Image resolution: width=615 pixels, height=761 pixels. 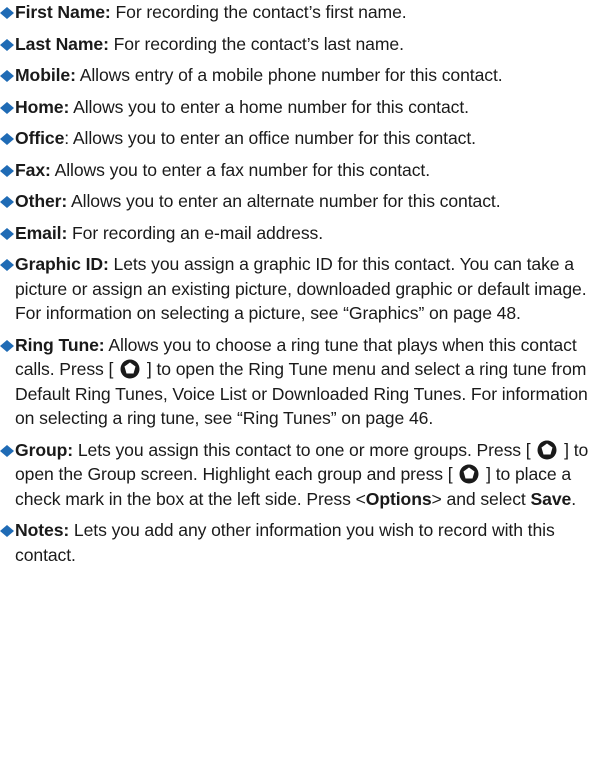 What do you see at coordinates (62, 43) in the screenshot?
I see `item-term: Last Name:` at bounding box center [62, 43].